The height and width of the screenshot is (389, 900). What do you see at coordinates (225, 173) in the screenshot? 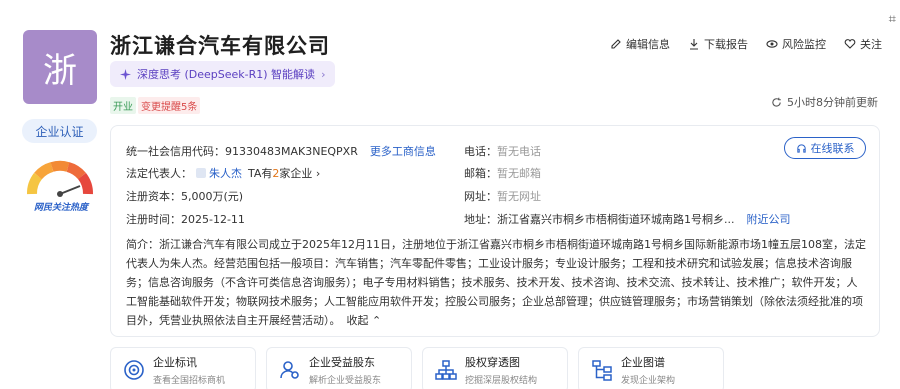
I see `legal-rep-link: 朱人杰` at bounding box center [225, 173].